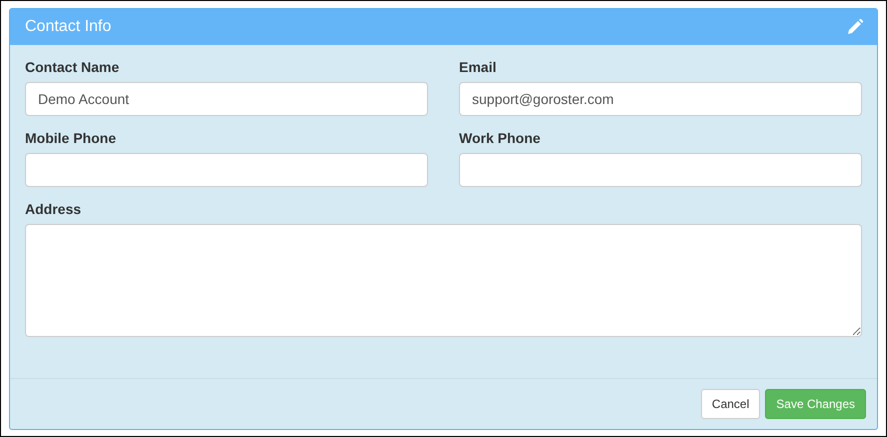 The height and width of the screenshot is (437, 887). What do you see at coordinates (499, 138) in the screenshot?
I see `field-label: Work Phone` at bounding box center [499, 138].